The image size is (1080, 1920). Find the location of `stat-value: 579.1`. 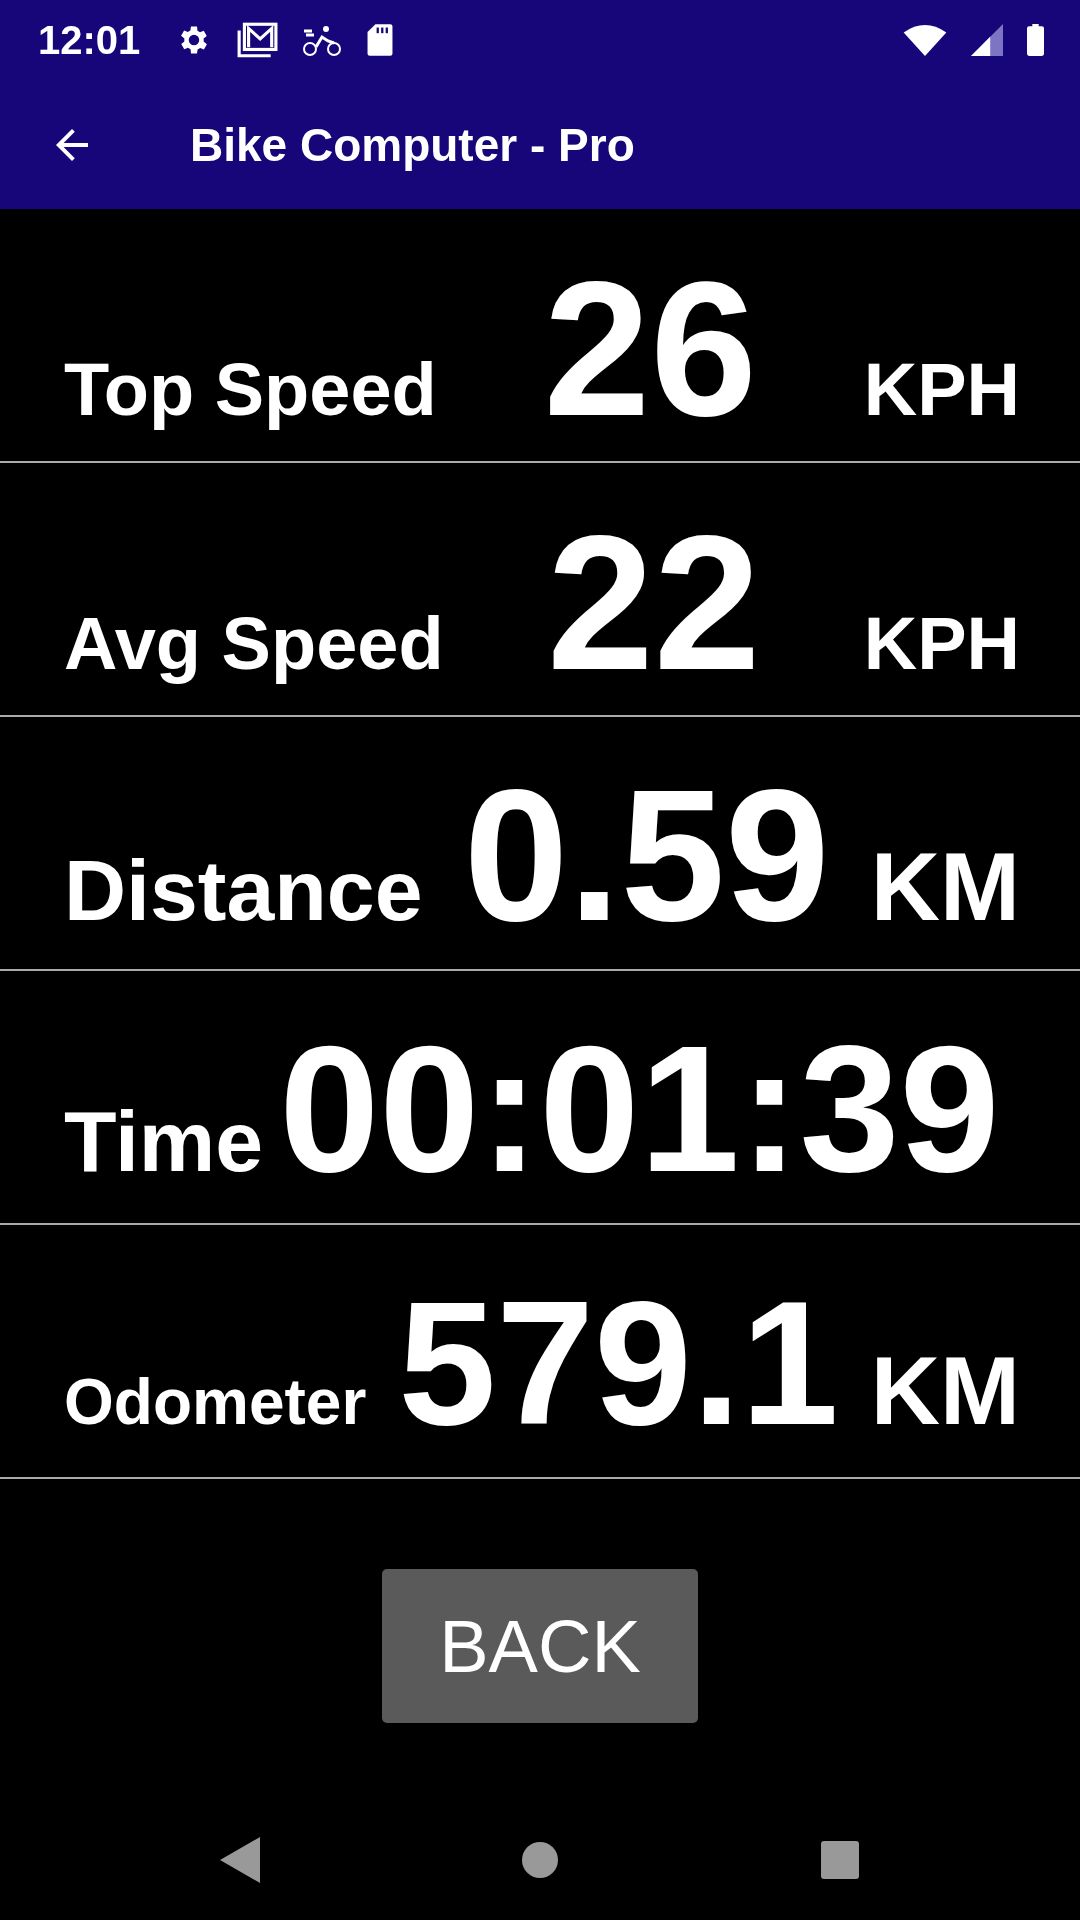

stat-value: 579.1 is located at coordinates (618, 1363).